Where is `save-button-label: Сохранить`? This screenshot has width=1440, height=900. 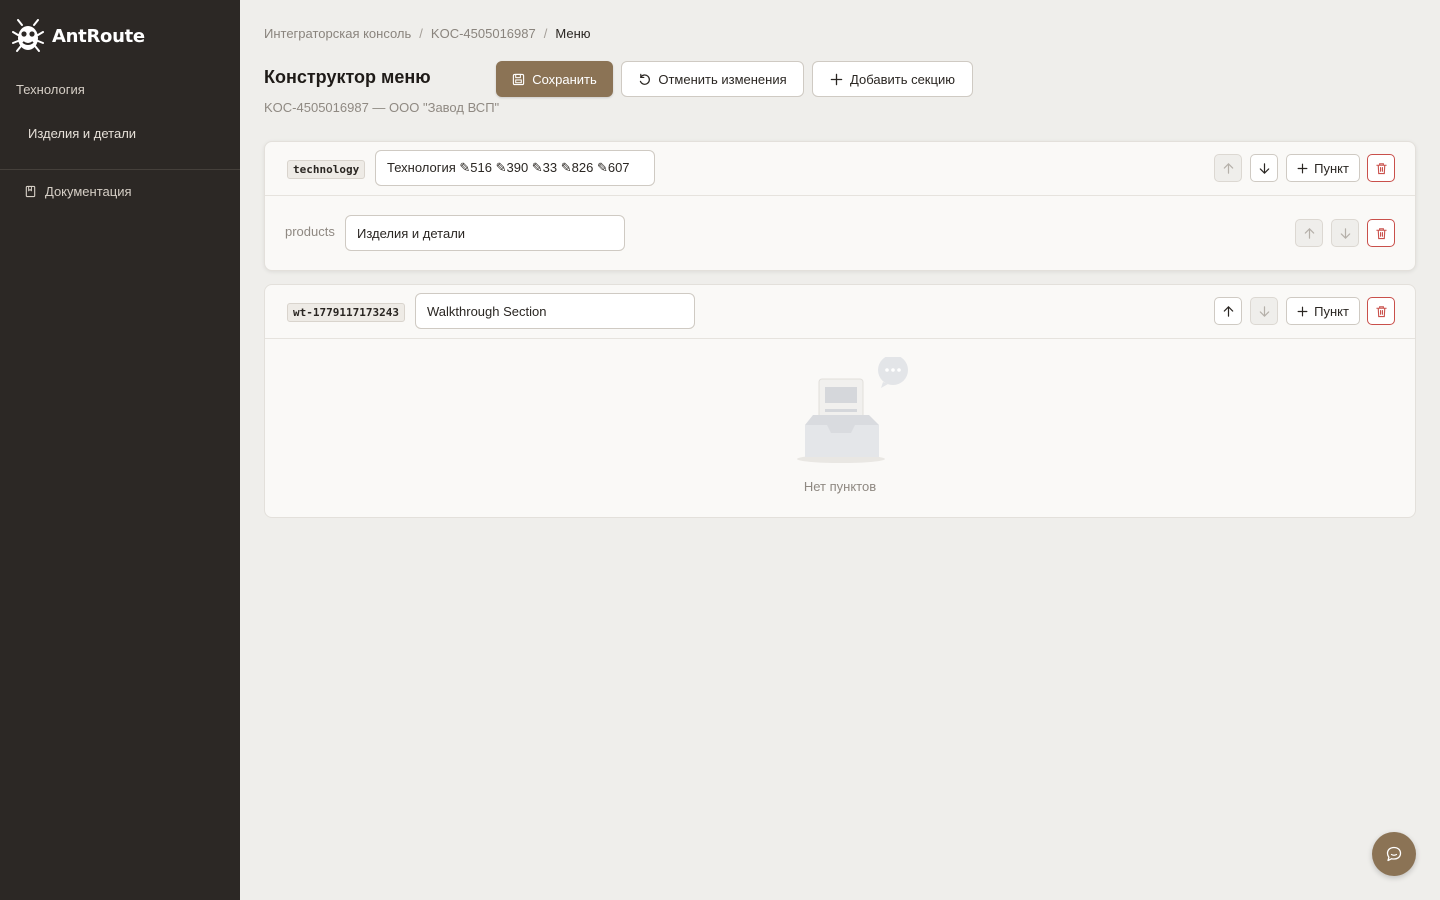
save-button-label: Сохранить is located at coordinates (564, 79).